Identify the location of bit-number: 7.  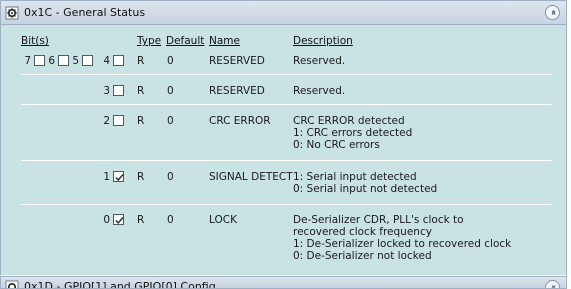
(27, 61).